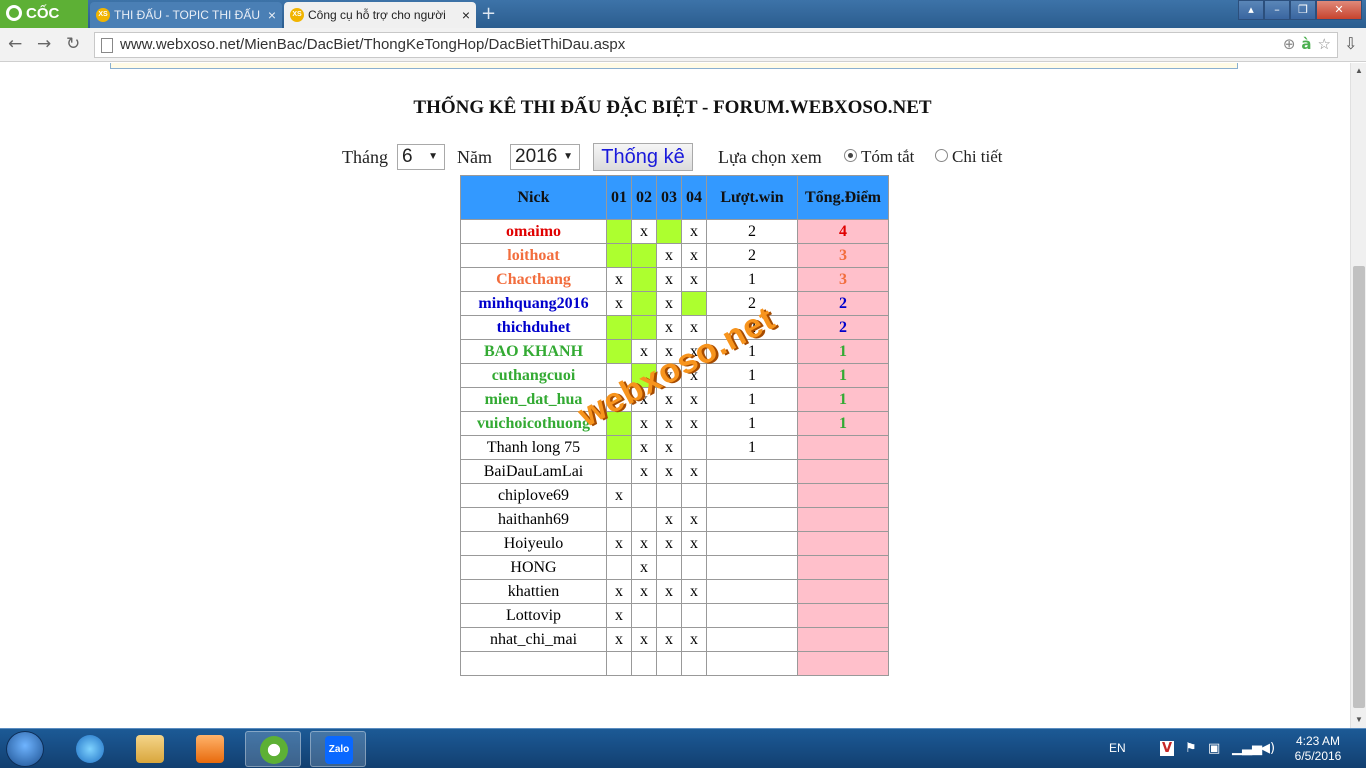 The height and width of the screenshot is (768, 1366). Describe the element at coordinates (25, 749) in the screenshot. I see `start-button` at that location.